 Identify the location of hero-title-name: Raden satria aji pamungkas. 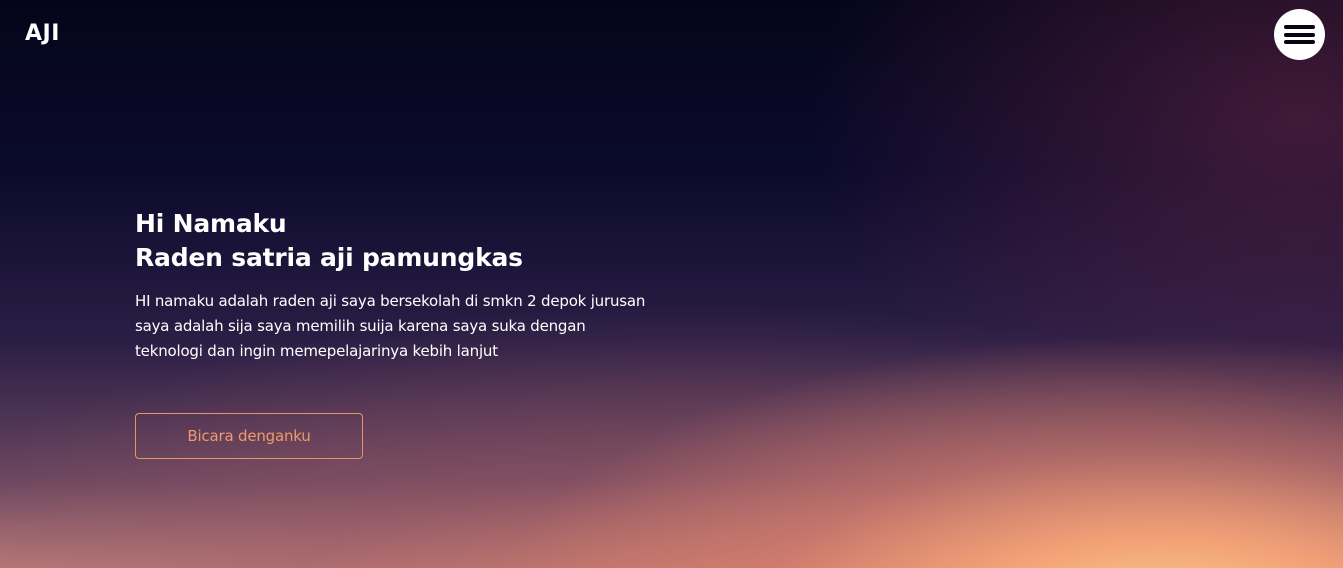
(329, 257).